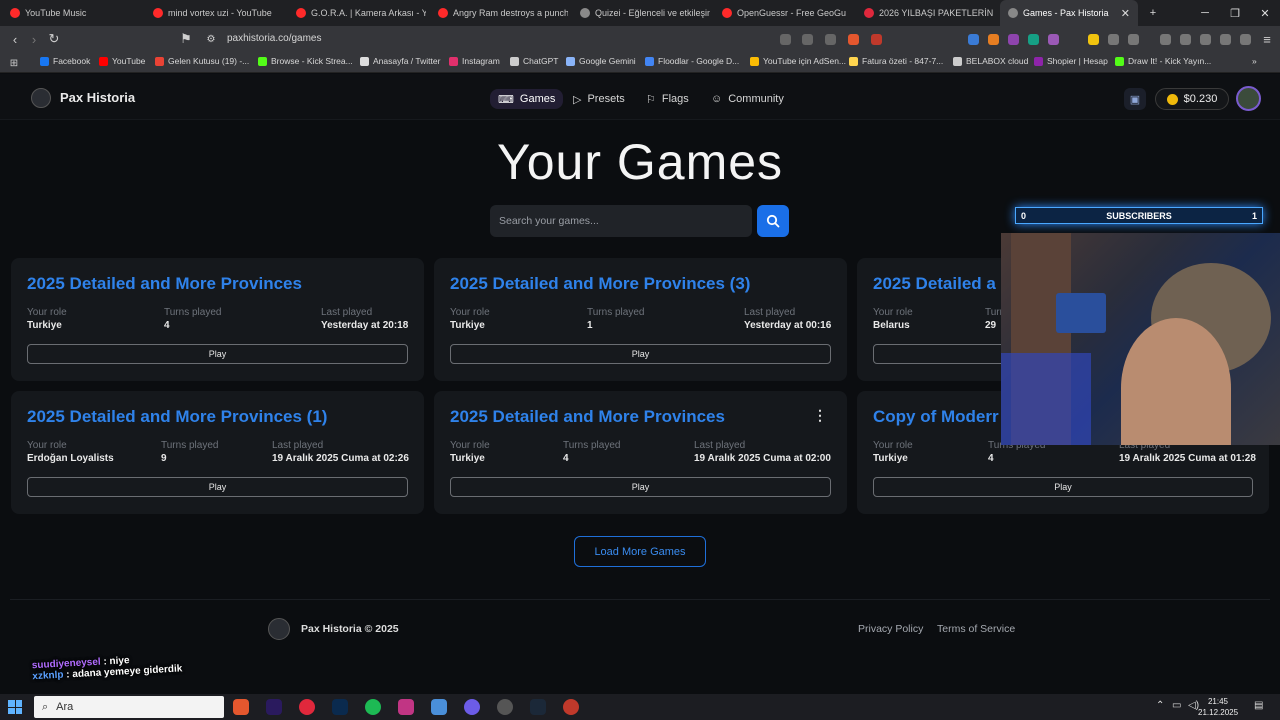 The width and height of the screenshot is (1280, 720). I want to click on bookmark-icon: ⚑, so click(186, 39).